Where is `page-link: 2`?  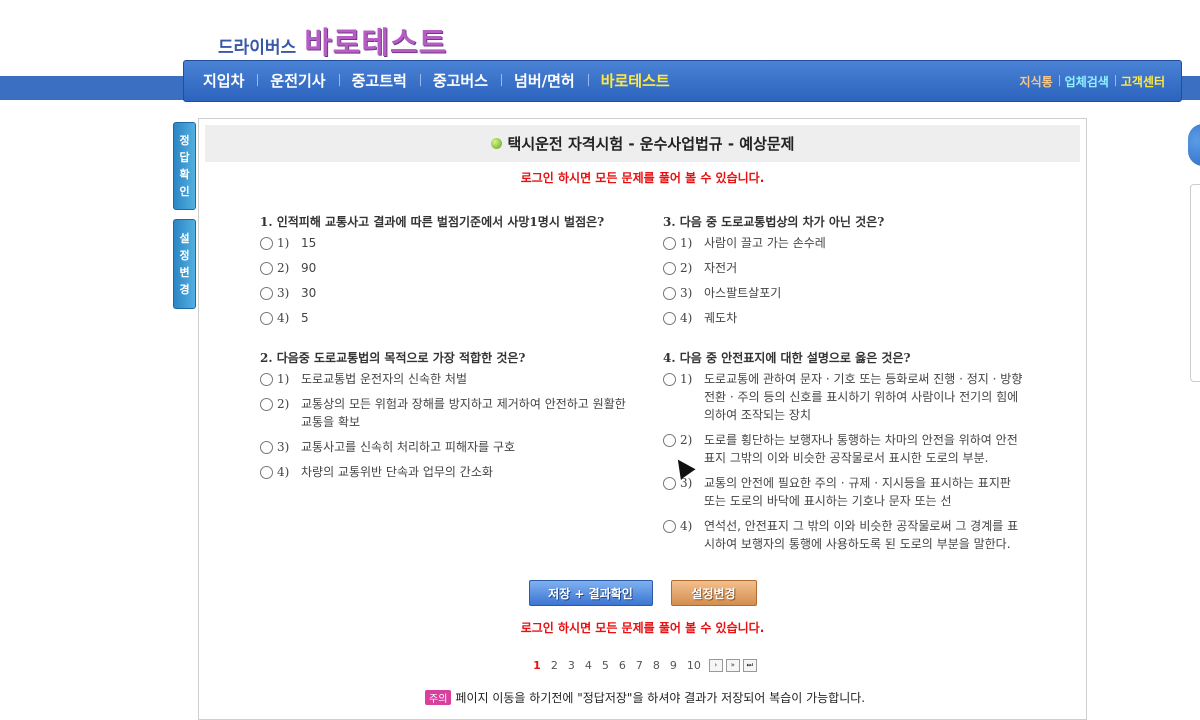
page-link: 2 is located at coordinates (554, 665).